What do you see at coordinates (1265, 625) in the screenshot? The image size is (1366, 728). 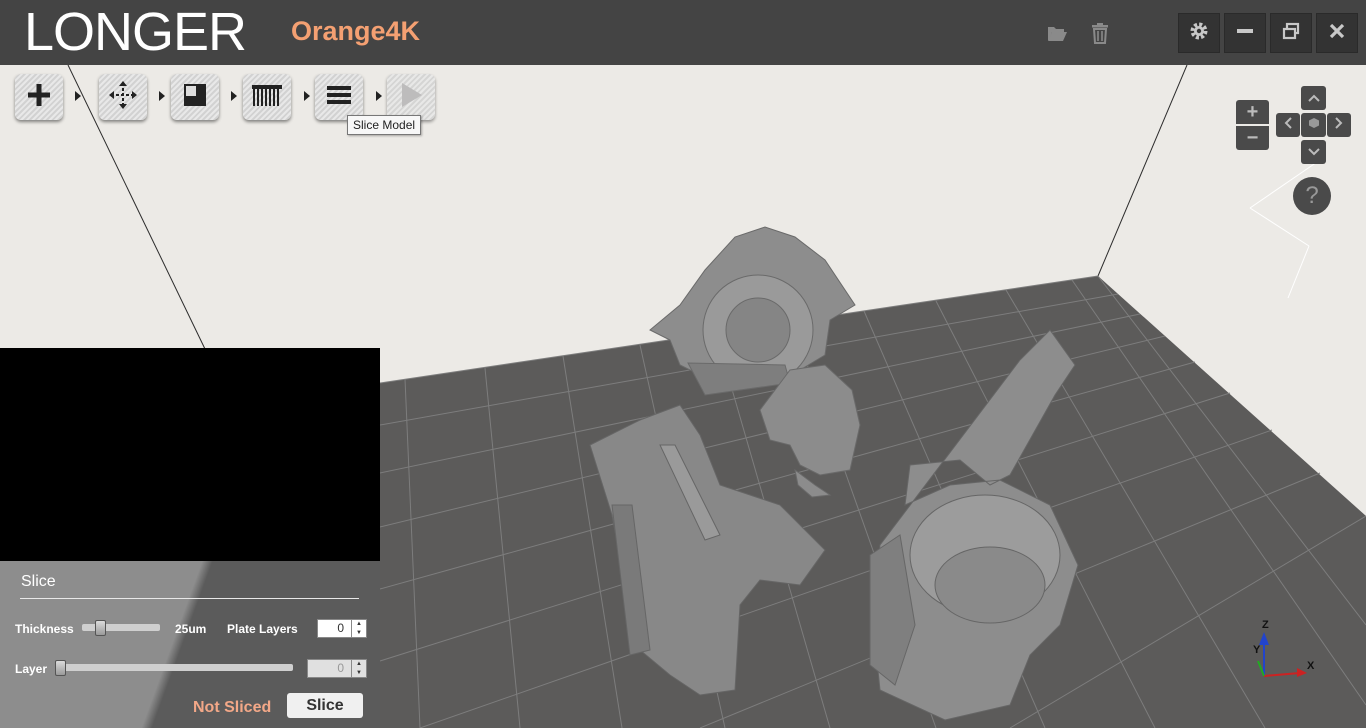 I see `axis-label-z: Z` at bounding box center [1265, 625].